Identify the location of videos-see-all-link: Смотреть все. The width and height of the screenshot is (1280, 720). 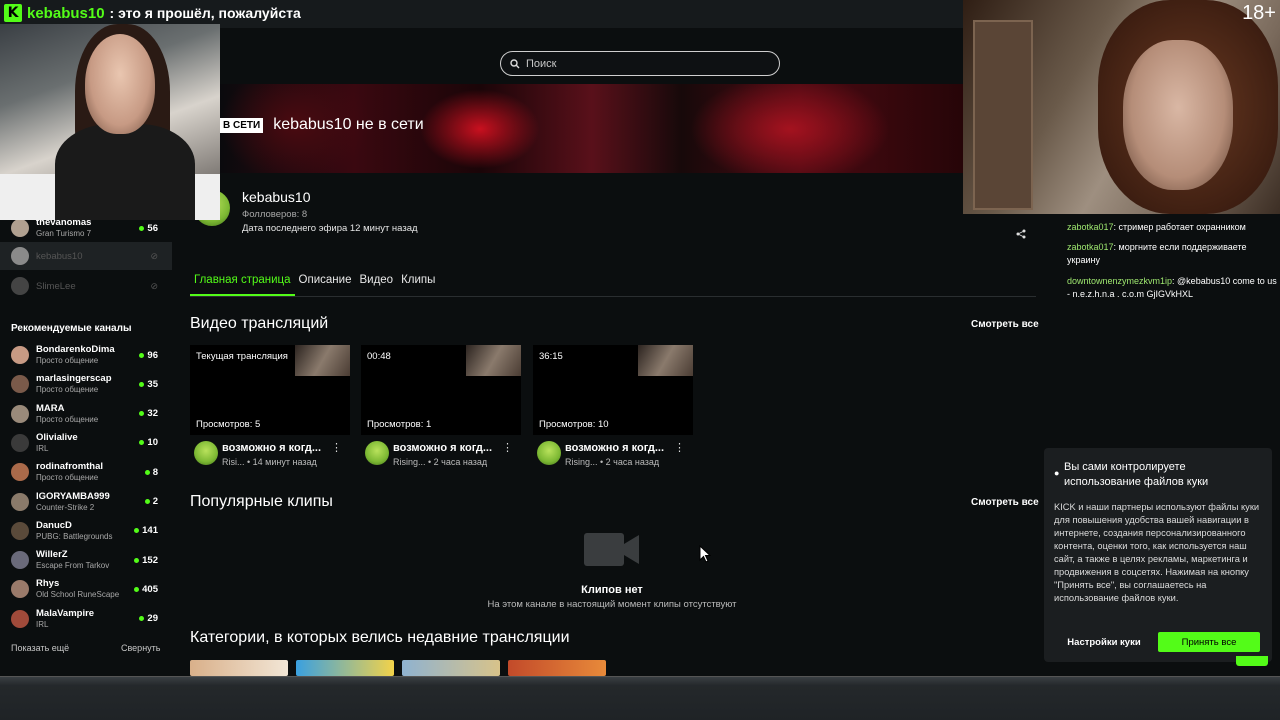
(1005, 324).